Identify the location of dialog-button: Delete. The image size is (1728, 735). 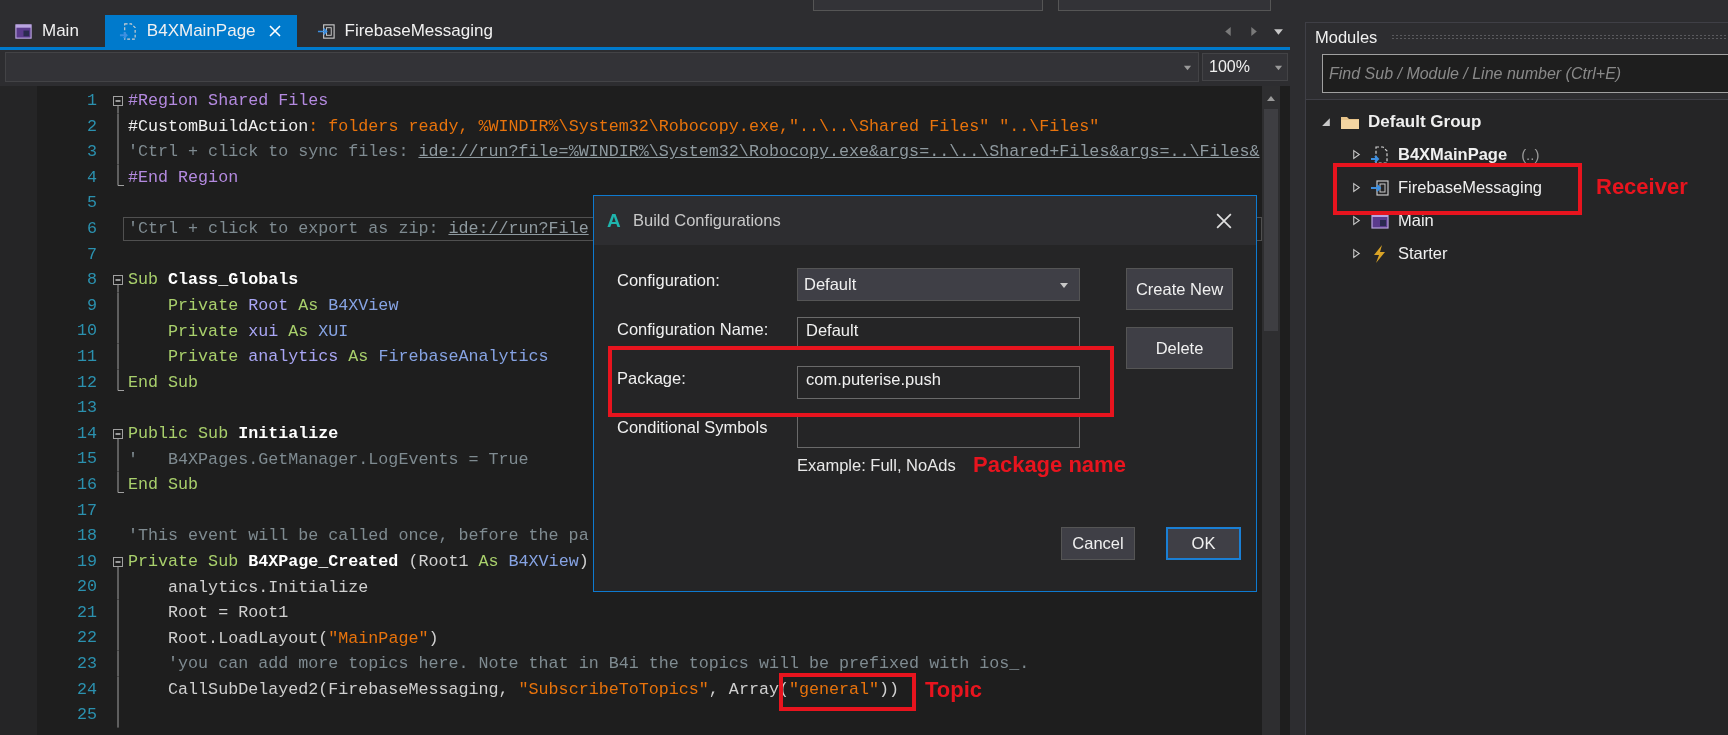
(1179, 348).